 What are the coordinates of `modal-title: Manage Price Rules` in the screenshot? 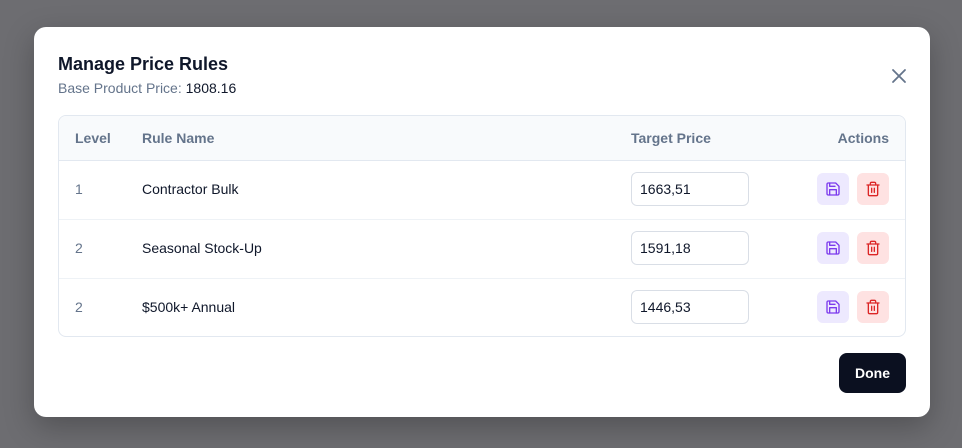 It's located at (143, 64).